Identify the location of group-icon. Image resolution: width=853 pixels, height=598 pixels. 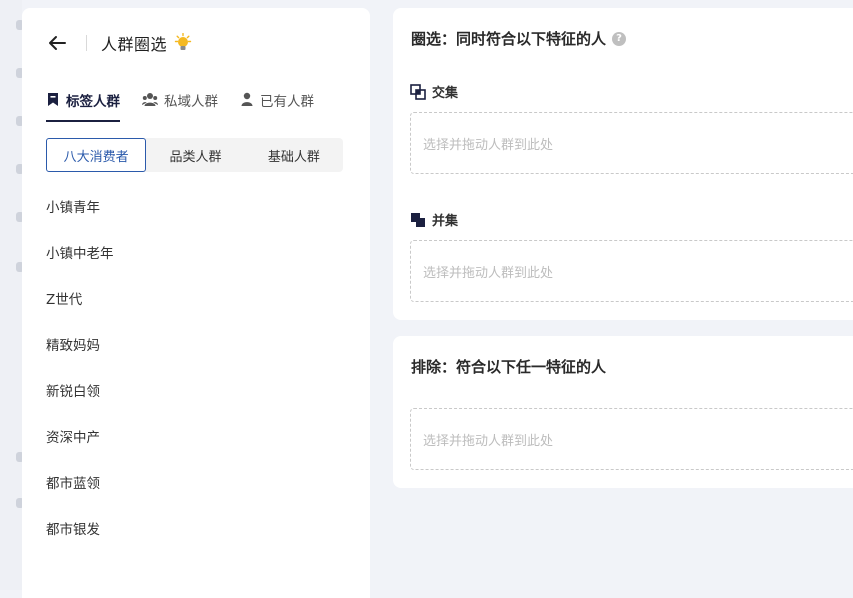
(150, 99).